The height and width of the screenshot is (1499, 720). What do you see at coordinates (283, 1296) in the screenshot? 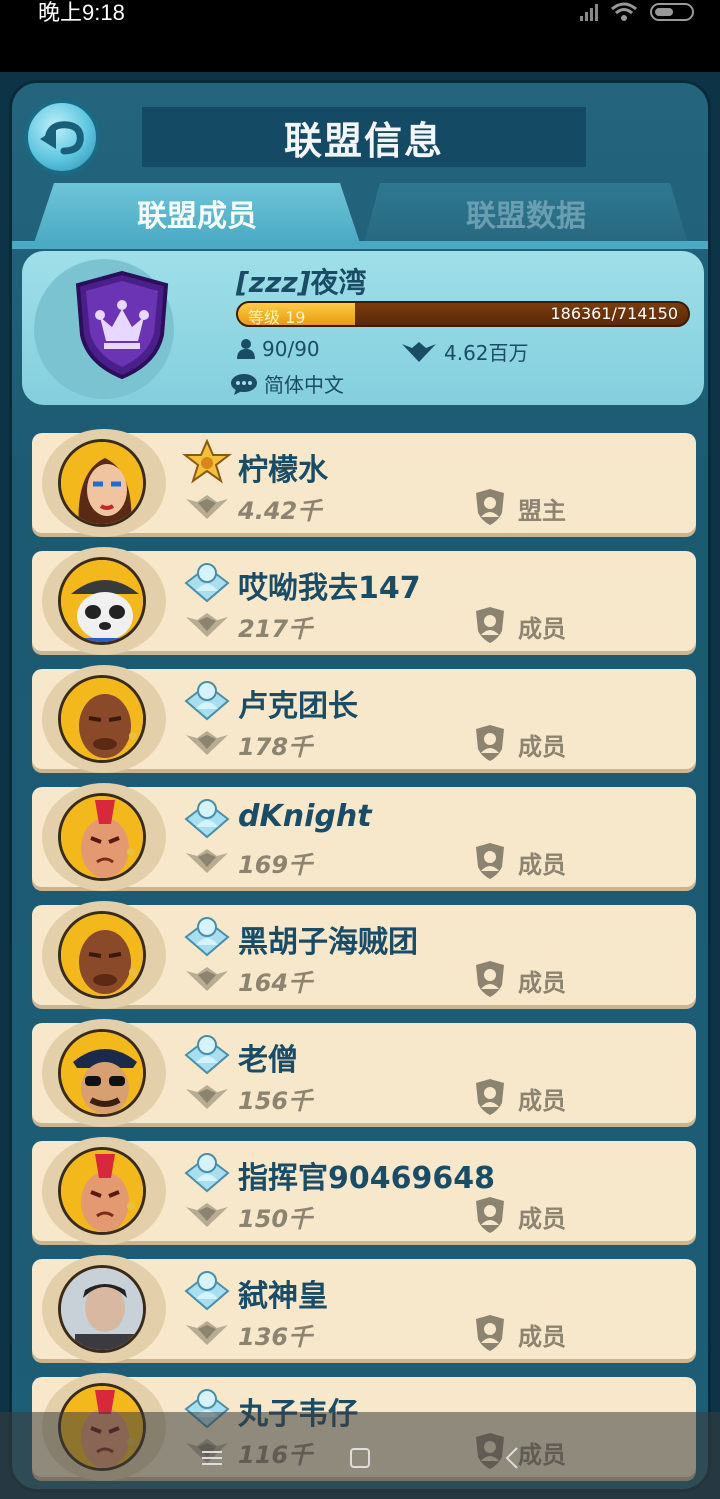
I see `member-name: 弑神皇` at bounding box center [283, 1296].